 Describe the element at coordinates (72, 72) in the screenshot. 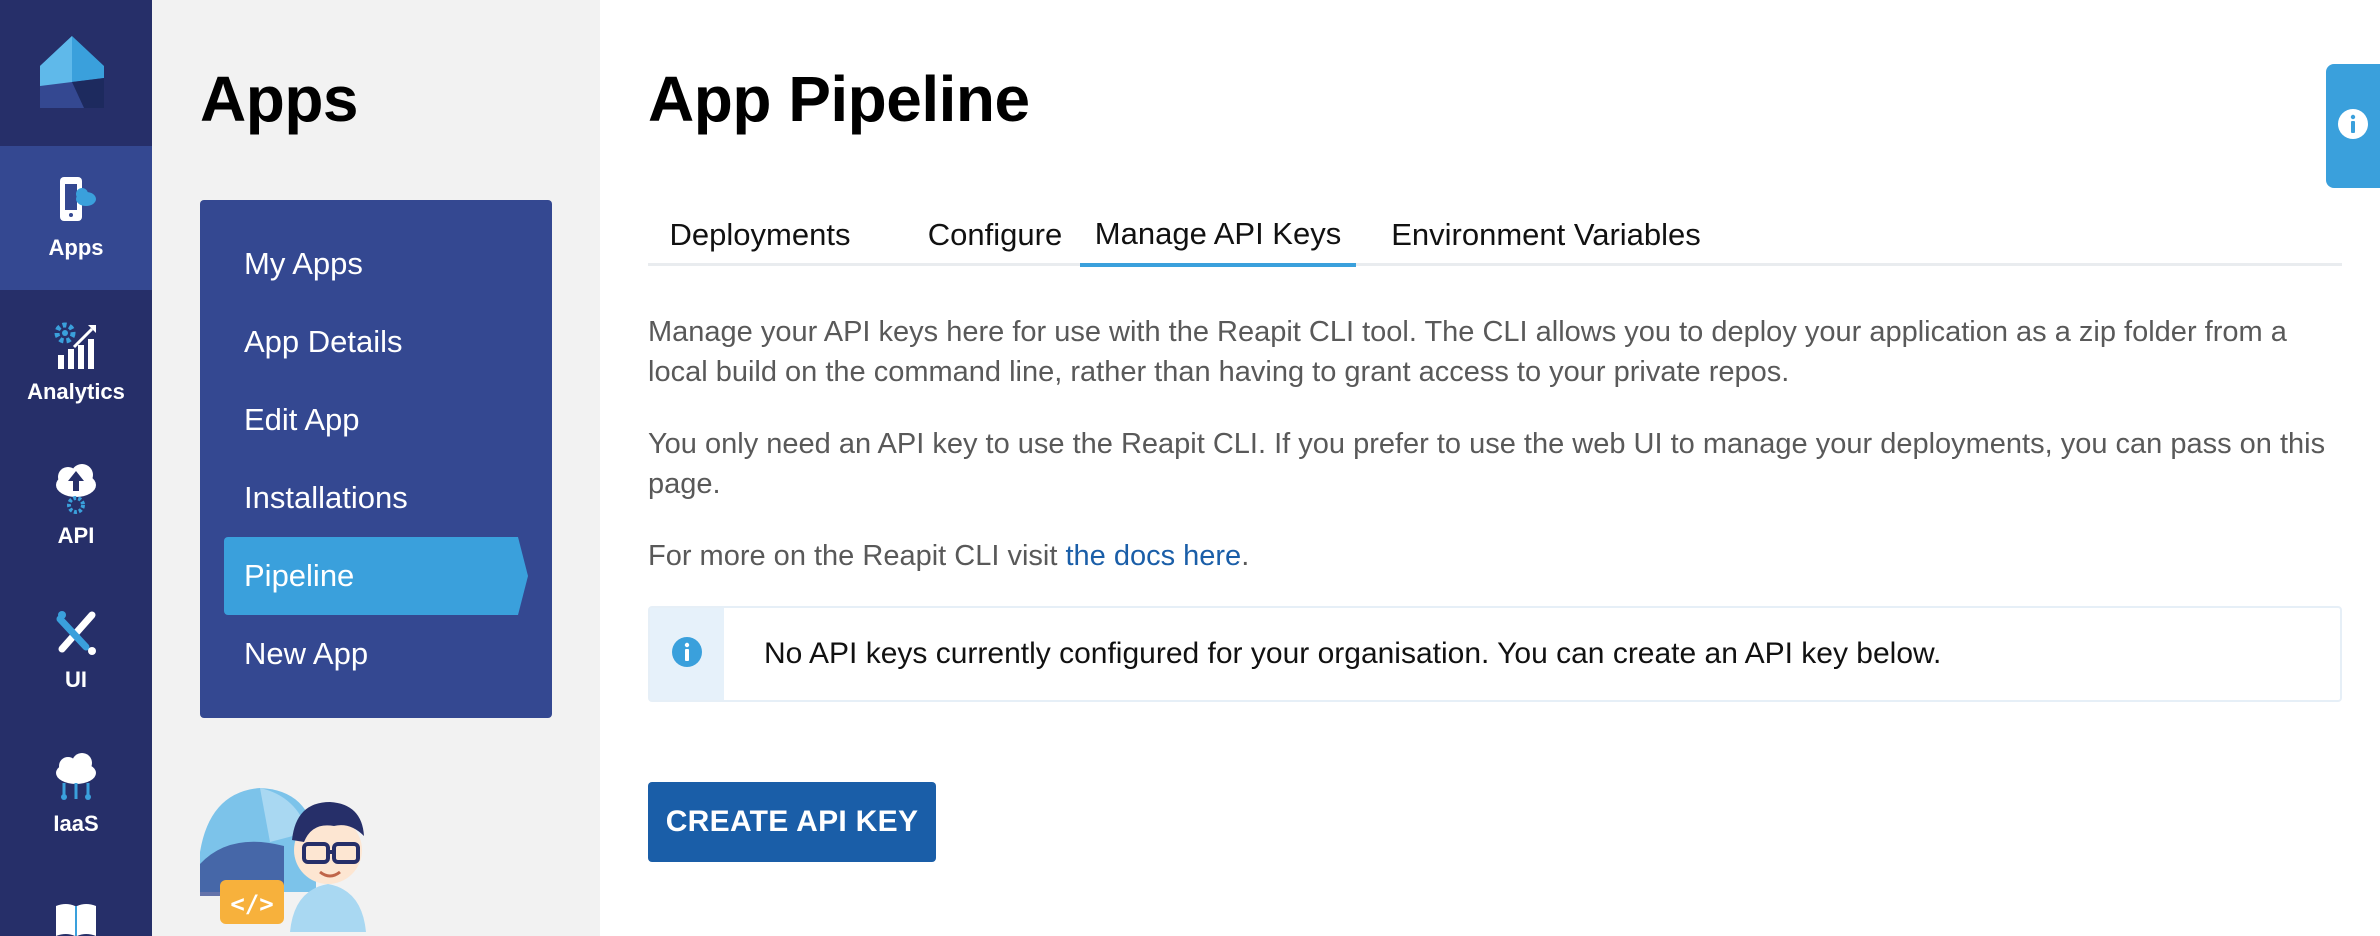

I see `reapit-logo-icon` at that location.